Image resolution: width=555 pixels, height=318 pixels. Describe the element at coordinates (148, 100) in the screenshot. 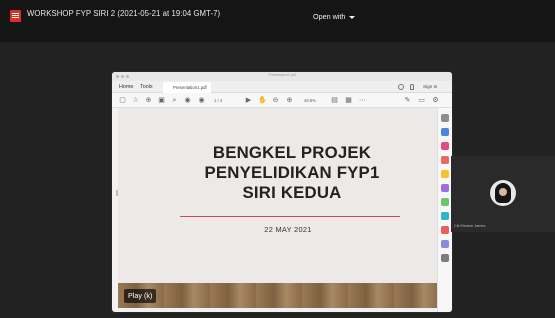

I see `share-icon: ⊕` at that location.